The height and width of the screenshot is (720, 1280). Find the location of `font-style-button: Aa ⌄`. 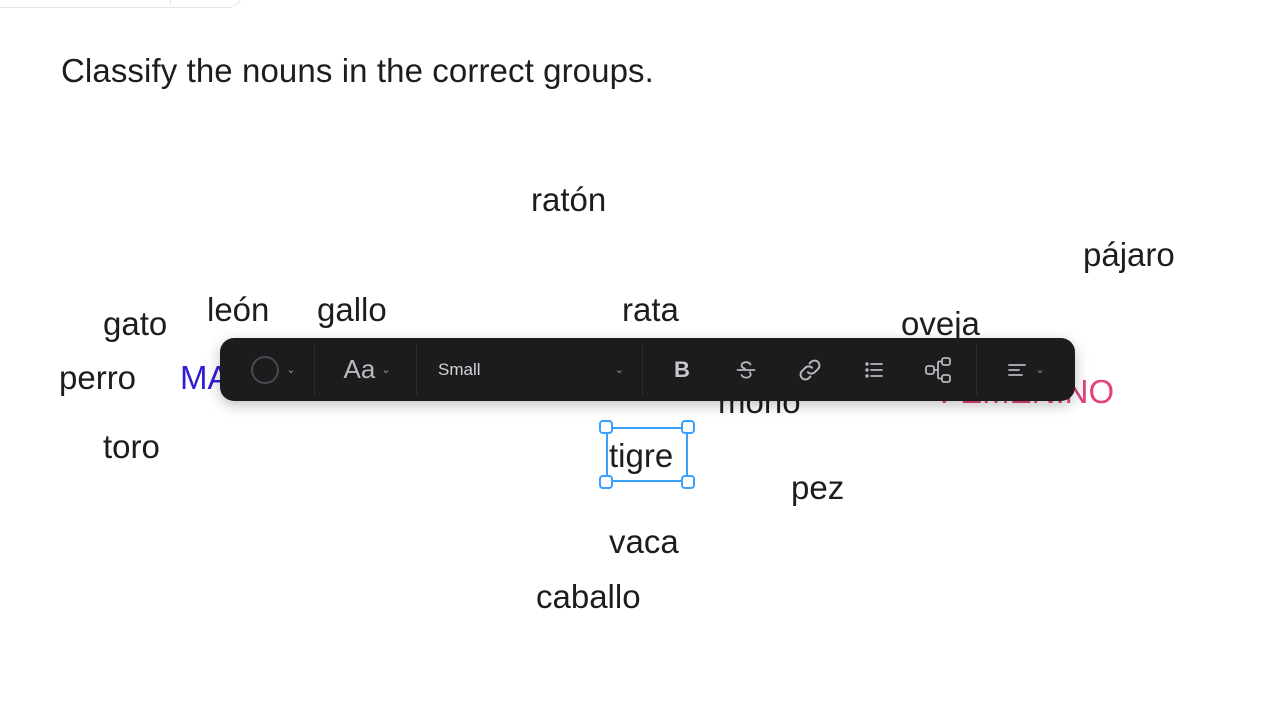

font-style-button: Aa ⌄ is located at coordinates (367, 369).